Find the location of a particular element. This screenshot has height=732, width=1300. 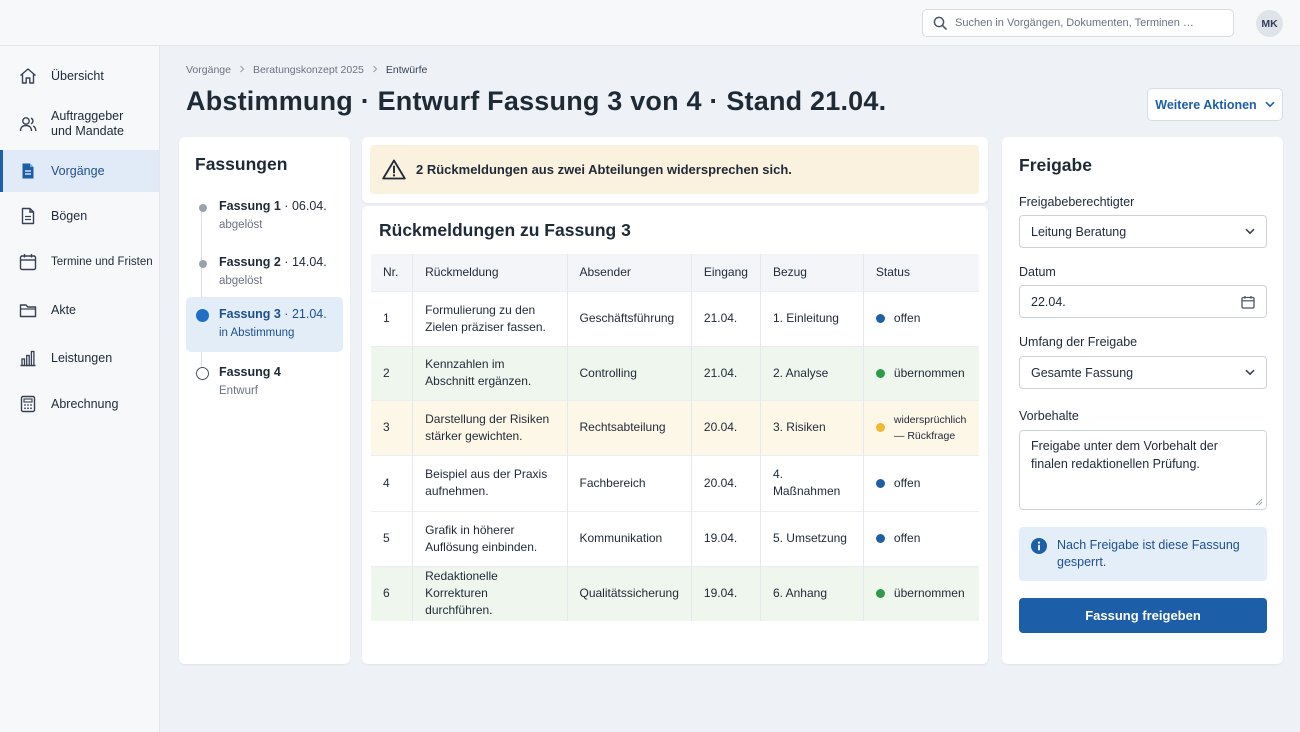

breadcrumb-current: Entwürfe is located at coordinates (406, 70).